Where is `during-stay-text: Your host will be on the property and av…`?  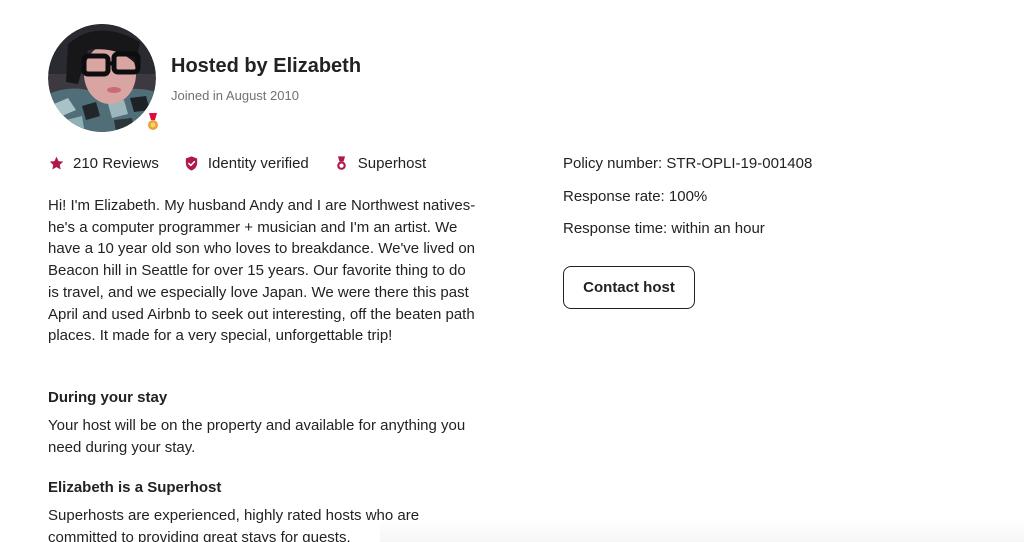
during-stay-text: Your host will be on the property and av… is located at coordinates (257, 436).